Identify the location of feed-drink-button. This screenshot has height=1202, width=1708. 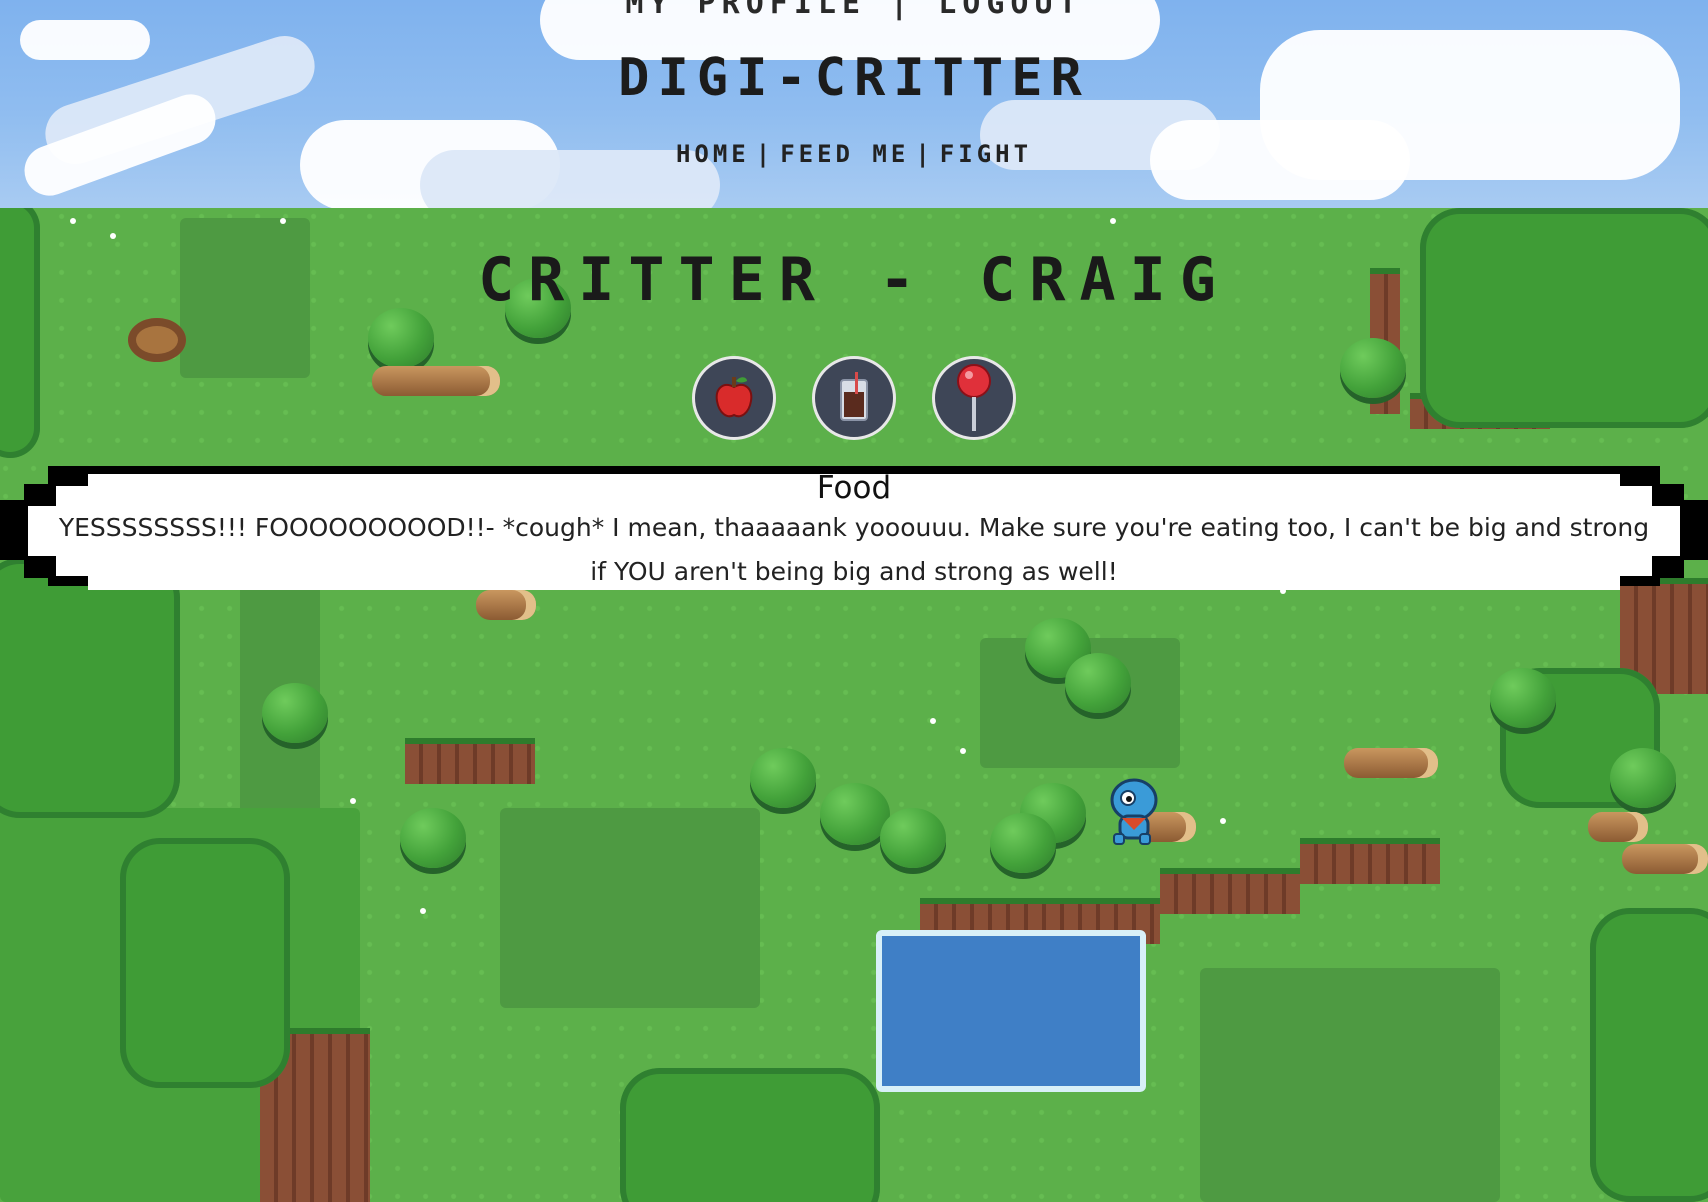
(854, 398).